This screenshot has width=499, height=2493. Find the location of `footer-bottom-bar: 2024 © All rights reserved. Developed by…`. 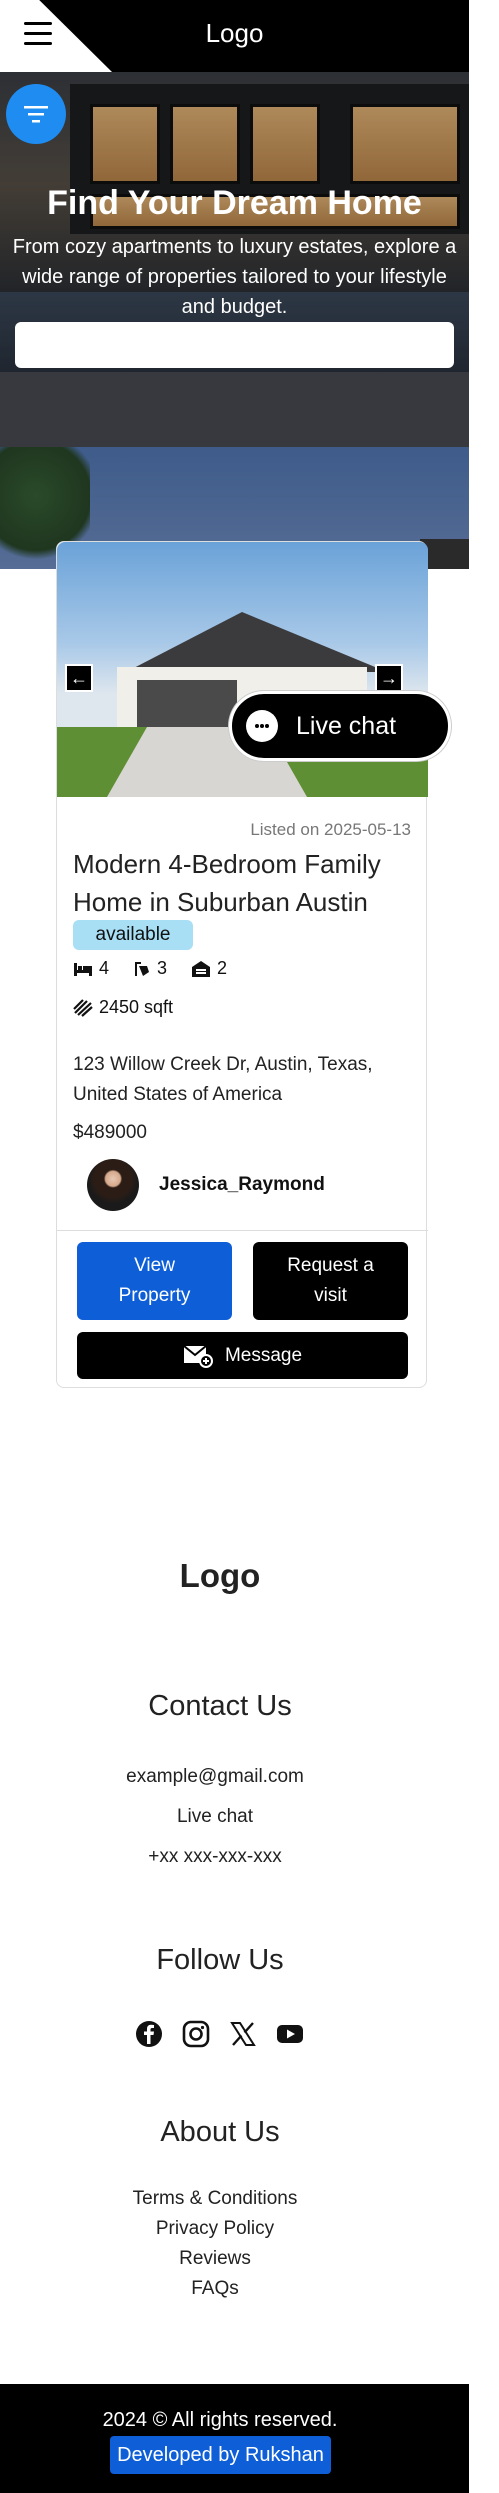

footer-bottom-bar: 2024 © All rights reserved. Developed by… is located at coordinates (234, 2438).